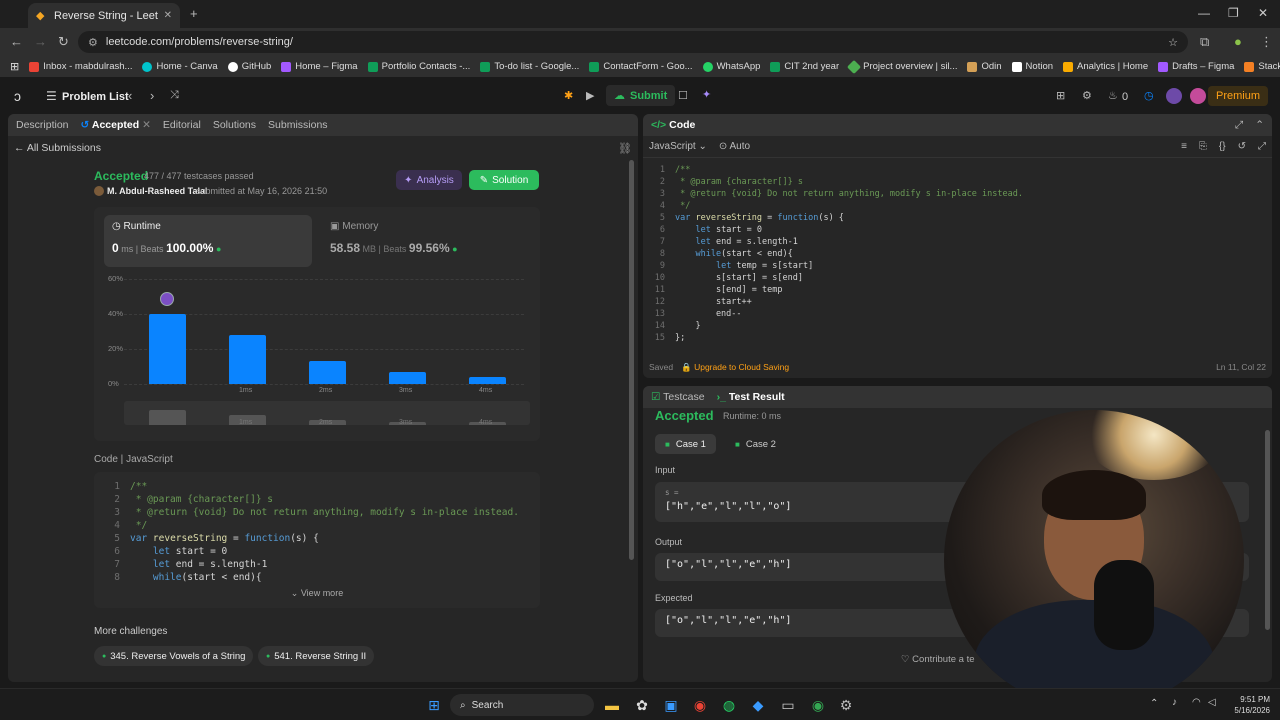 The height and width of the screenshot is (720, 1280). What do you see at coordinates (625, 148) in the screenshot?
I see `share-link-icon: ⛓` at bounding box center [625, 148].